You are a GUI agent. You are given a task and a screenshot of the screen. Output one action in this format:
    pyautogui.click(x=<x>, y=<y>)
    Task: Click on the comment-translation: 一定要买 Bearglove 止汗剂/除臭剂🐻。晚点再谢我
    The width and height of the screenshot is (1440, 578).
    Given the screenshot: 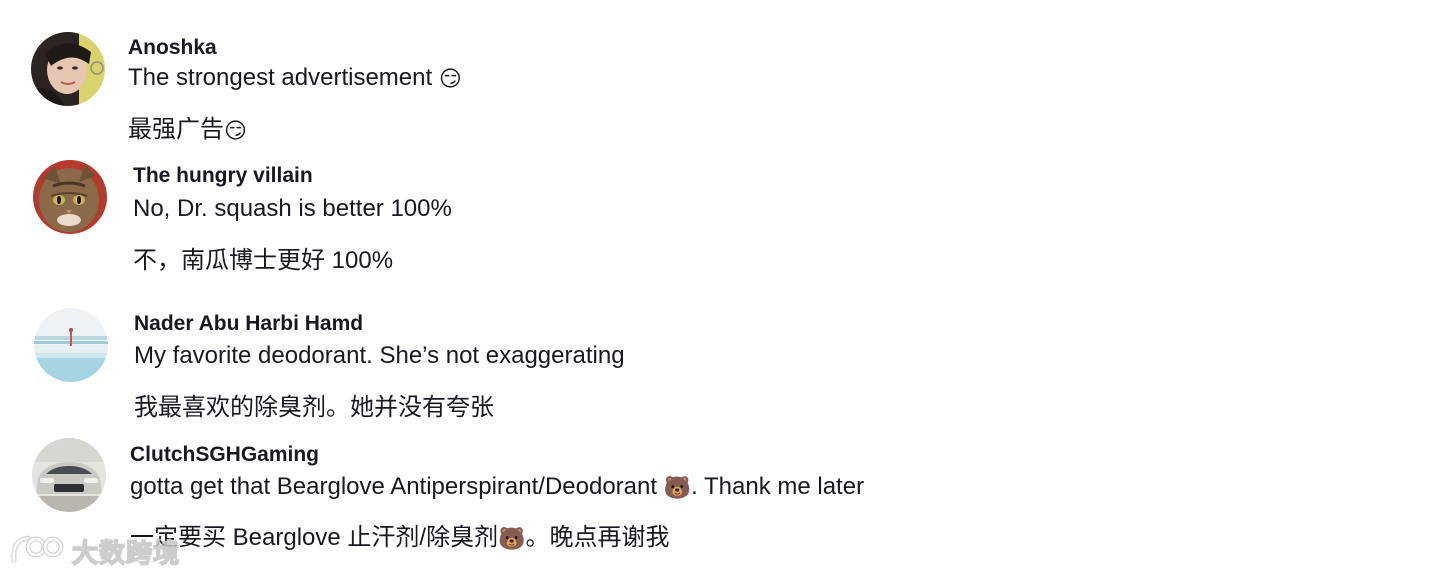 What is the action you would take?
    pyautogui.click(x=399, y=534)
    